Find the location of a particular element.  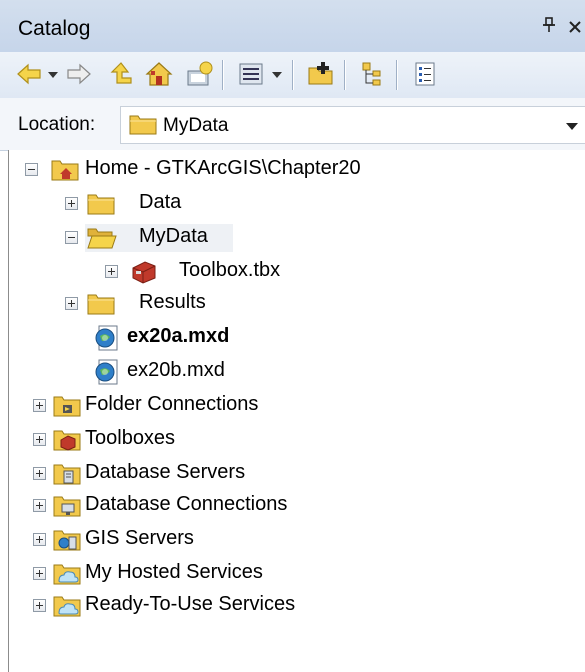

open-folder-icon is located at coordinates (102, 237).